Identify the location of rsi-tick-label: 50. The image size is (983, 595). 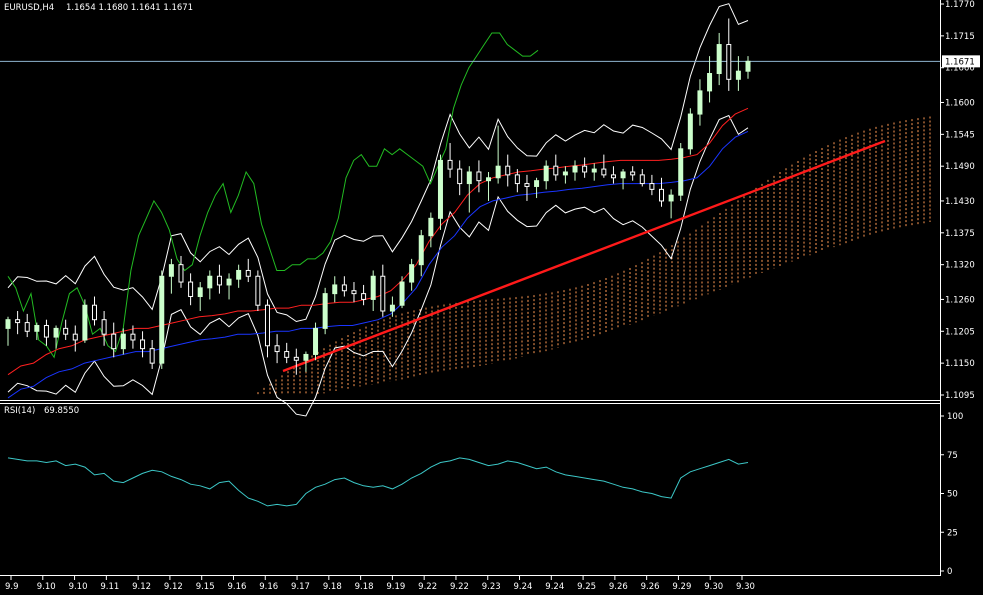
(952, 495).